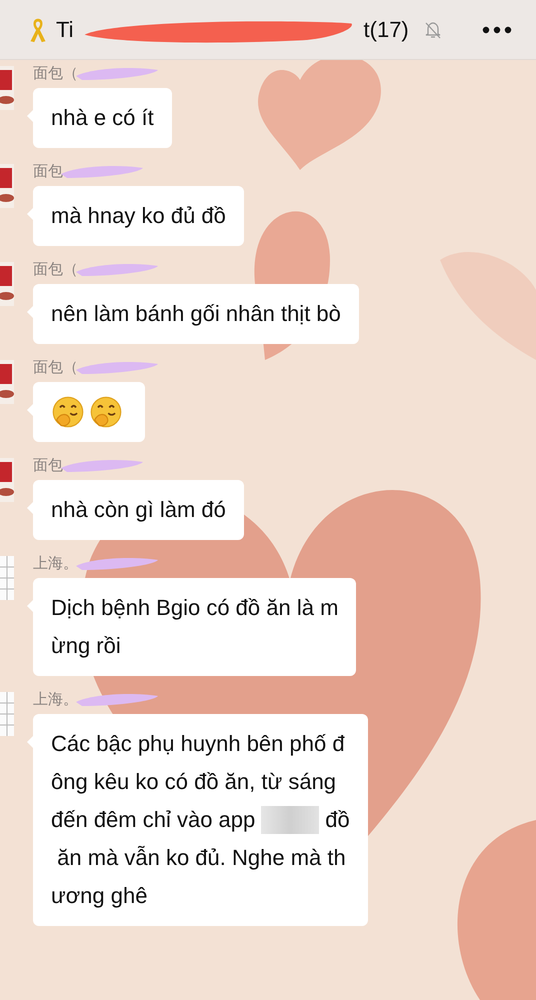  What do you see at coordinates (138, 510) in the screenshot?
I see `message-text: nhà còn gì làm đó` at bounding box center [138, 510].